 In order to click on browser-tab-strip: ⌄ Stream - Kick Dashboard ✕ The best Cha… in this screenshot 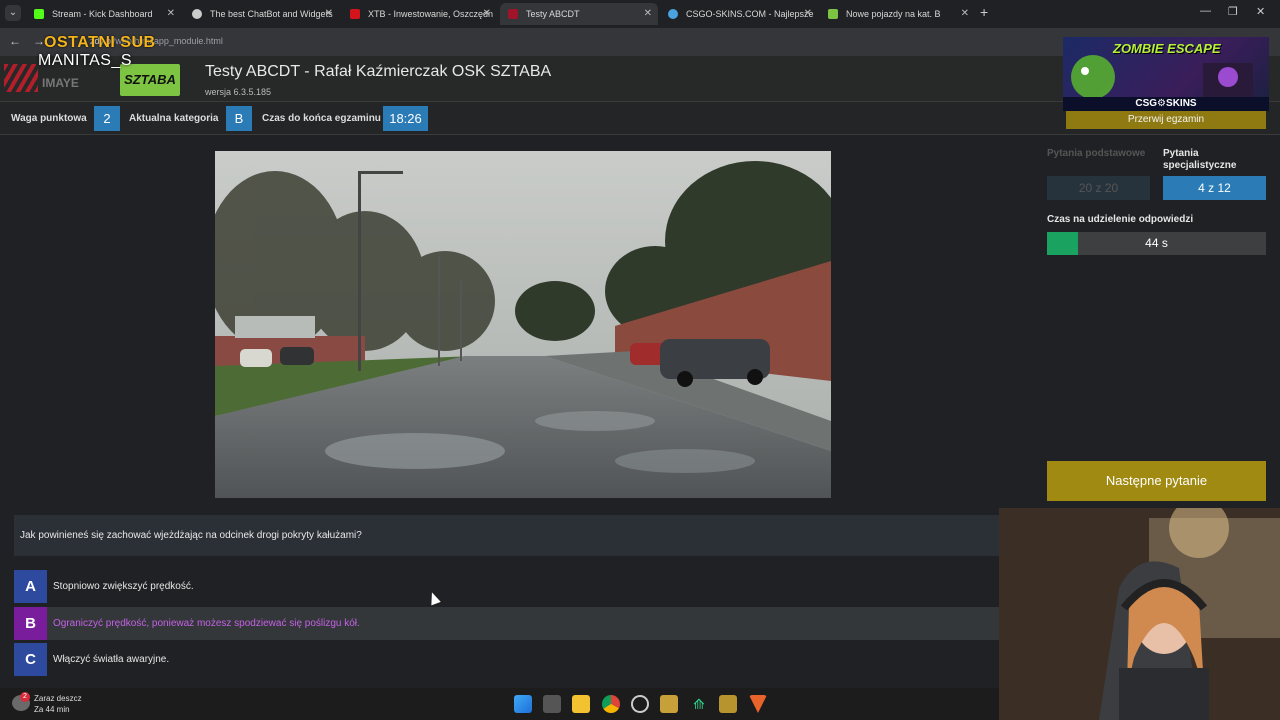, I will do `click(640, 14)`.